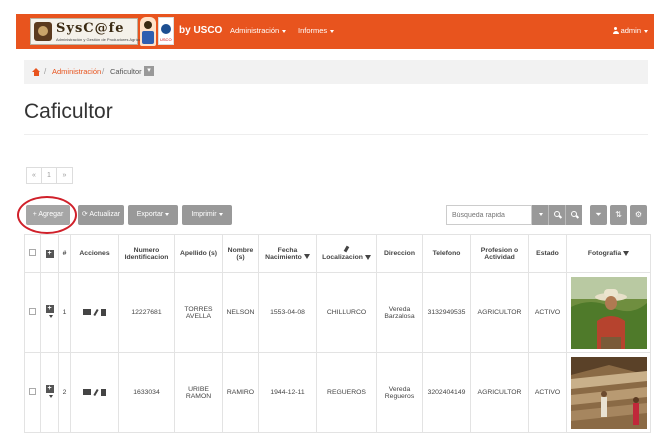 The width and height of the screenshot is (654, 436). What do you see at coordinates (76, 71) in the screenshot?
I see `breadcrumb-administracion: Administración` at bounding box center [76, 71].